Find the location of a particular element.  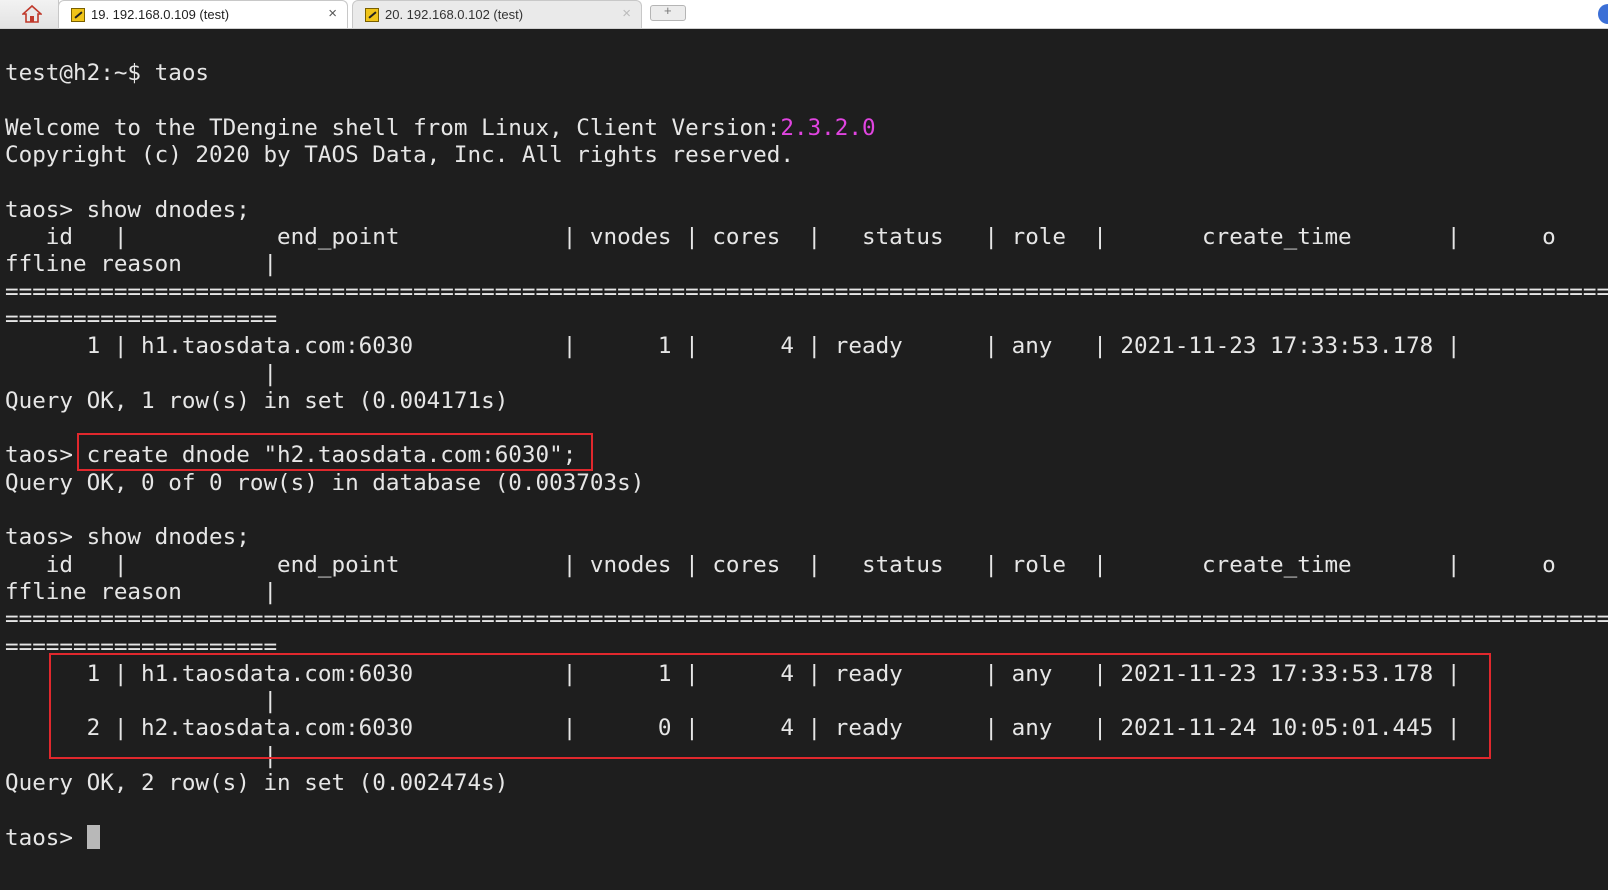

query-result: Query OK, 1 row(s) in set (0.004171s) is located at coordinates (257, 400).